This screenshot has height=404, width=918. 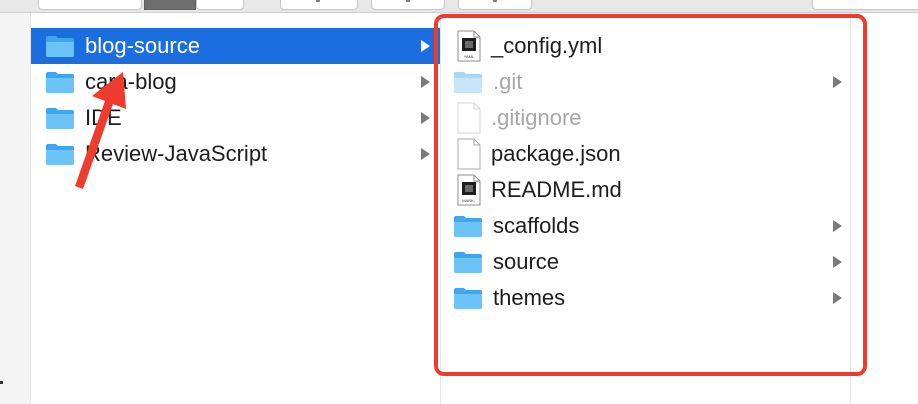 I want to click on column1-item-blog-source: blog-source, so click(x=235, y=46).